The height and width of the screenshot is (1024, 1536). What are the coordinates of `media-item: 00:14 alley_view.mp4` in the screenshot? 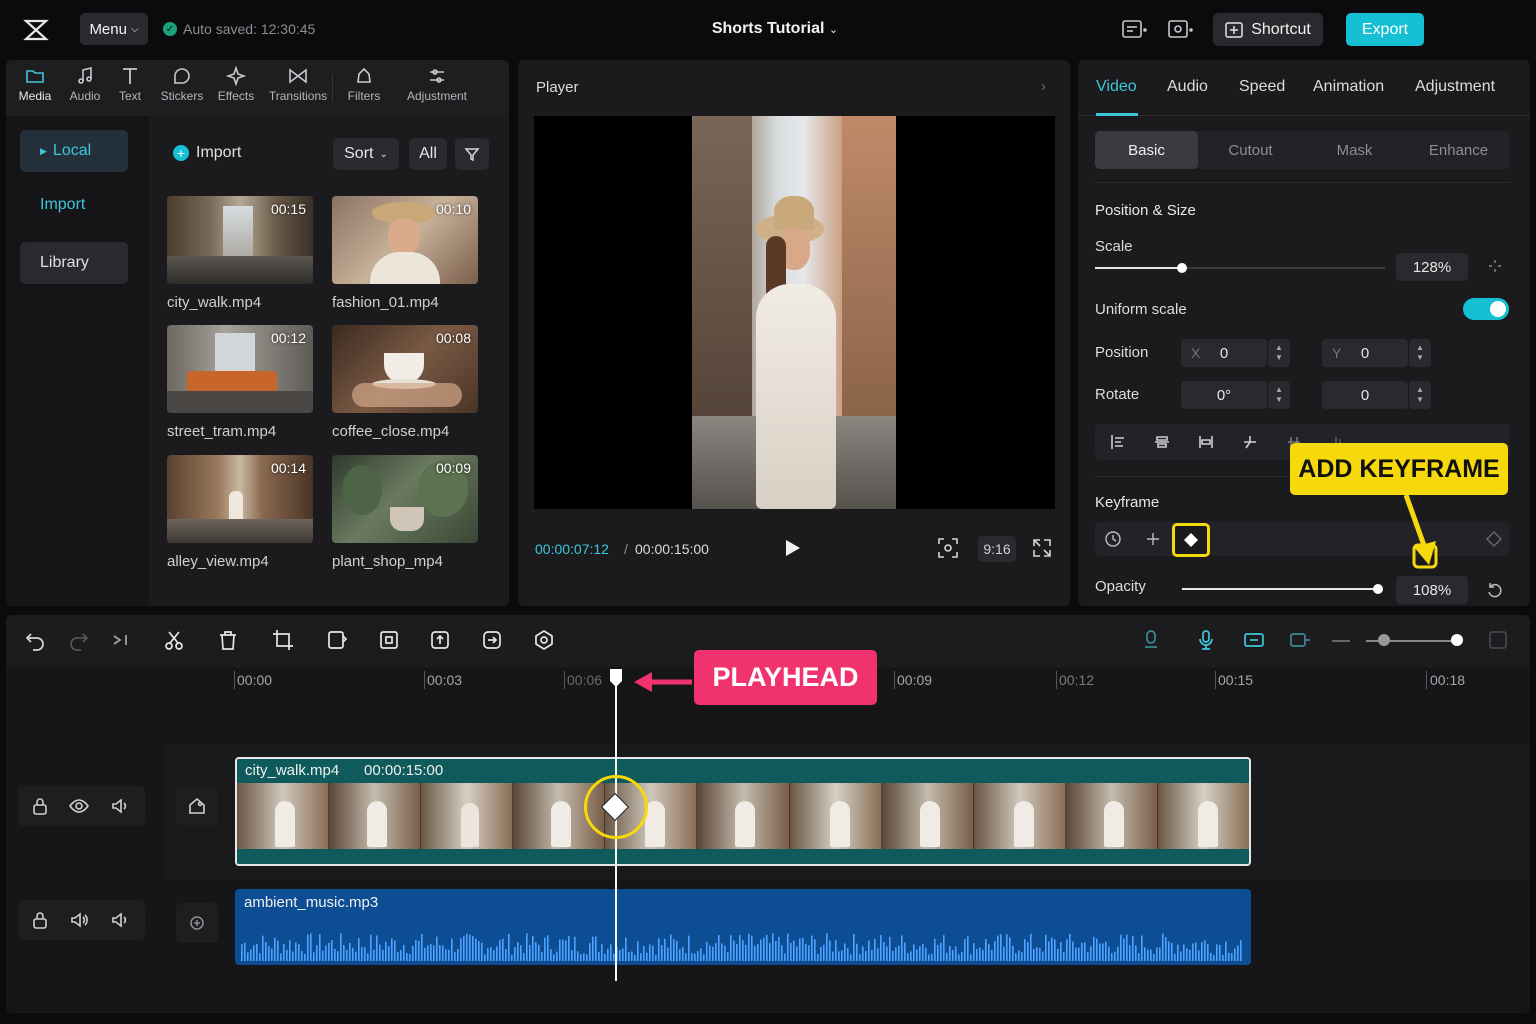 It's located at (240, 512).